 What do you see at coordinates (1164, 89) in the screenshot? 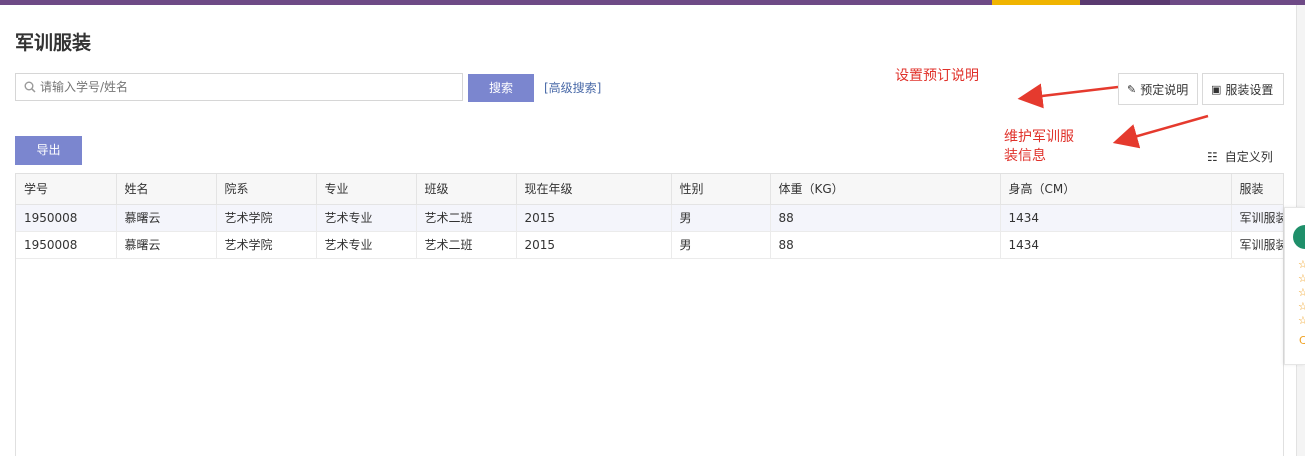
I see `booking-description-label: 预定说明` at bounding box center [1164, 89].